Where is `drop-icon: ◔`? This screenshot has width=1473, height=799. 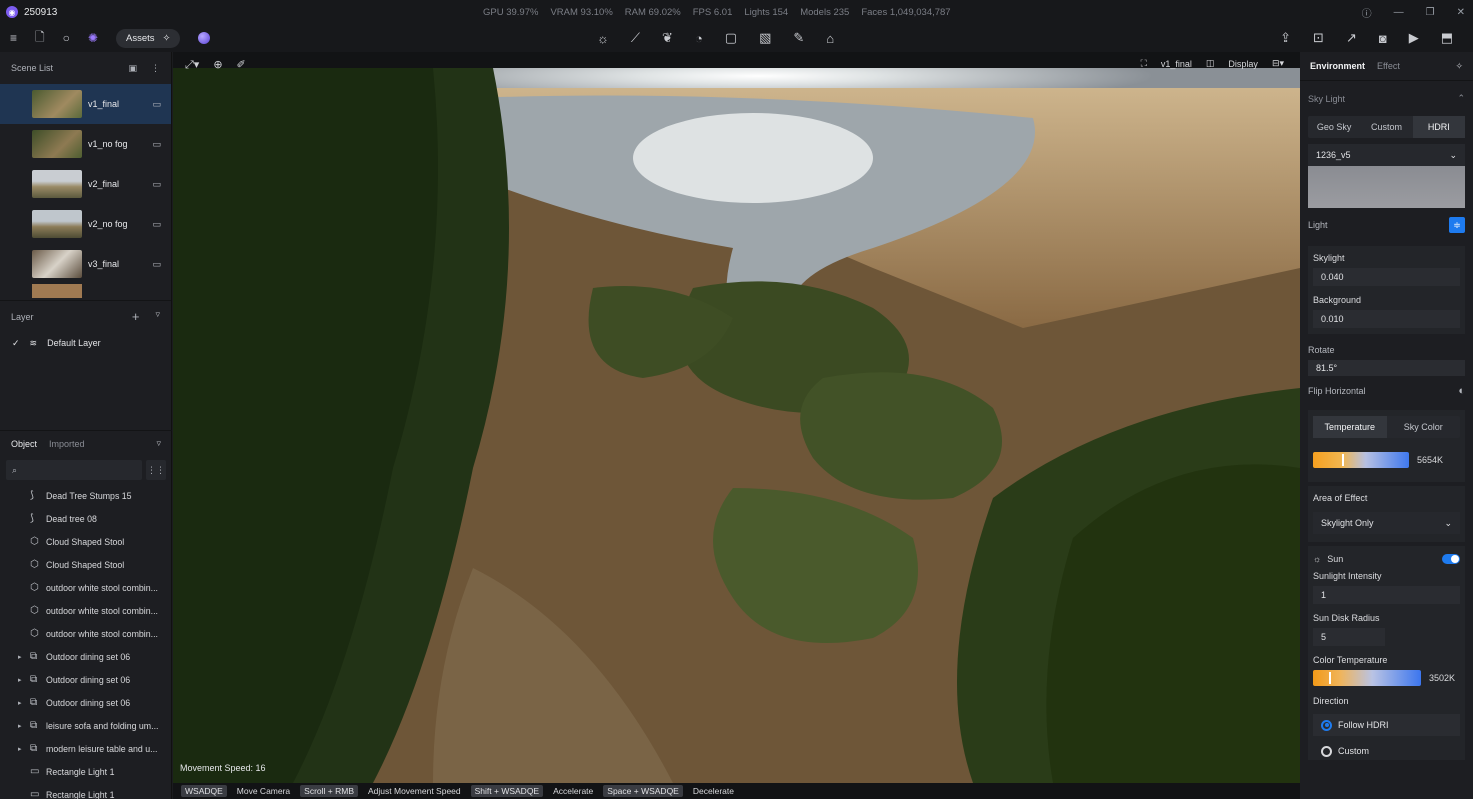 drop-icon: ◔ is located at coordinates (699, 38).